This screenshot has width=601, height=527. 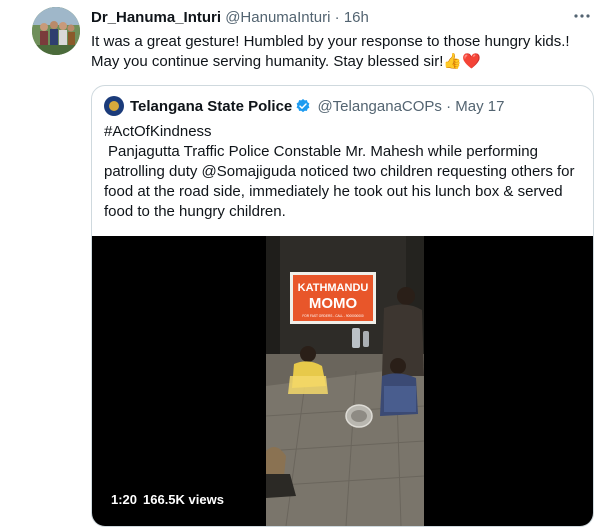 What do you see at coordinates (333, 288) in the screenshot?
I see `sign-line1: KATHMANDU` at bounding box center [333, 288].